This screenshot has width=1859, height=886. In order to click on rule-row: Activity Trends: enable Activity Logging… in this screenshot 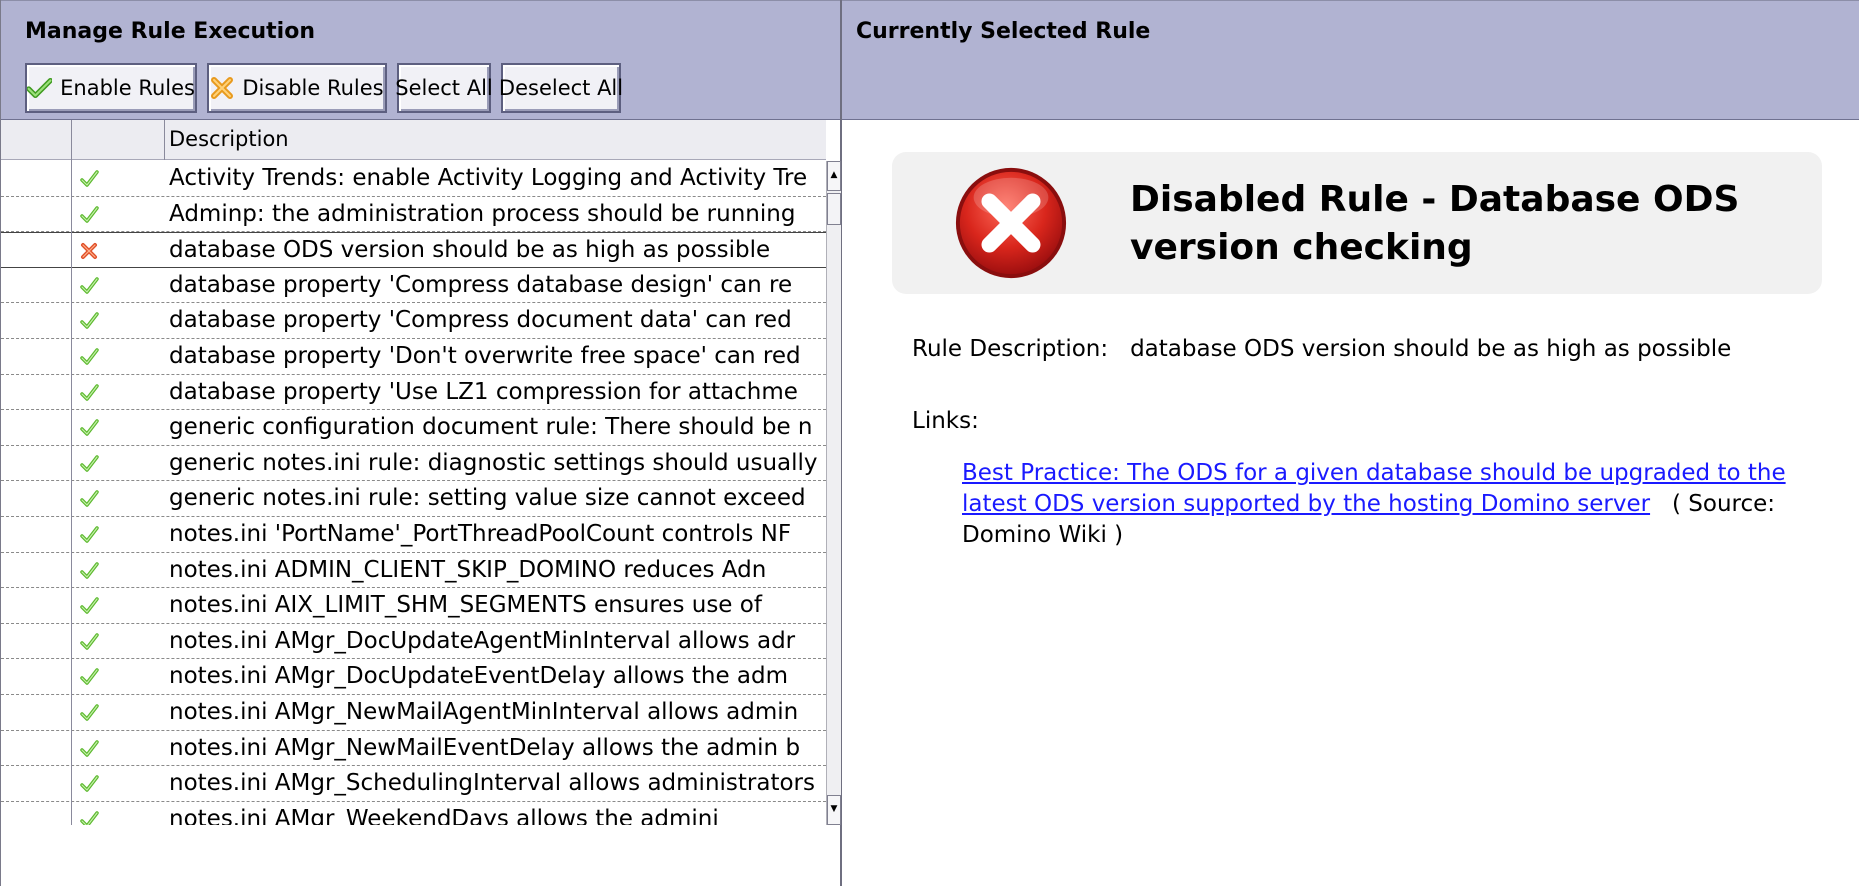, I will do `click(413, 179)`.